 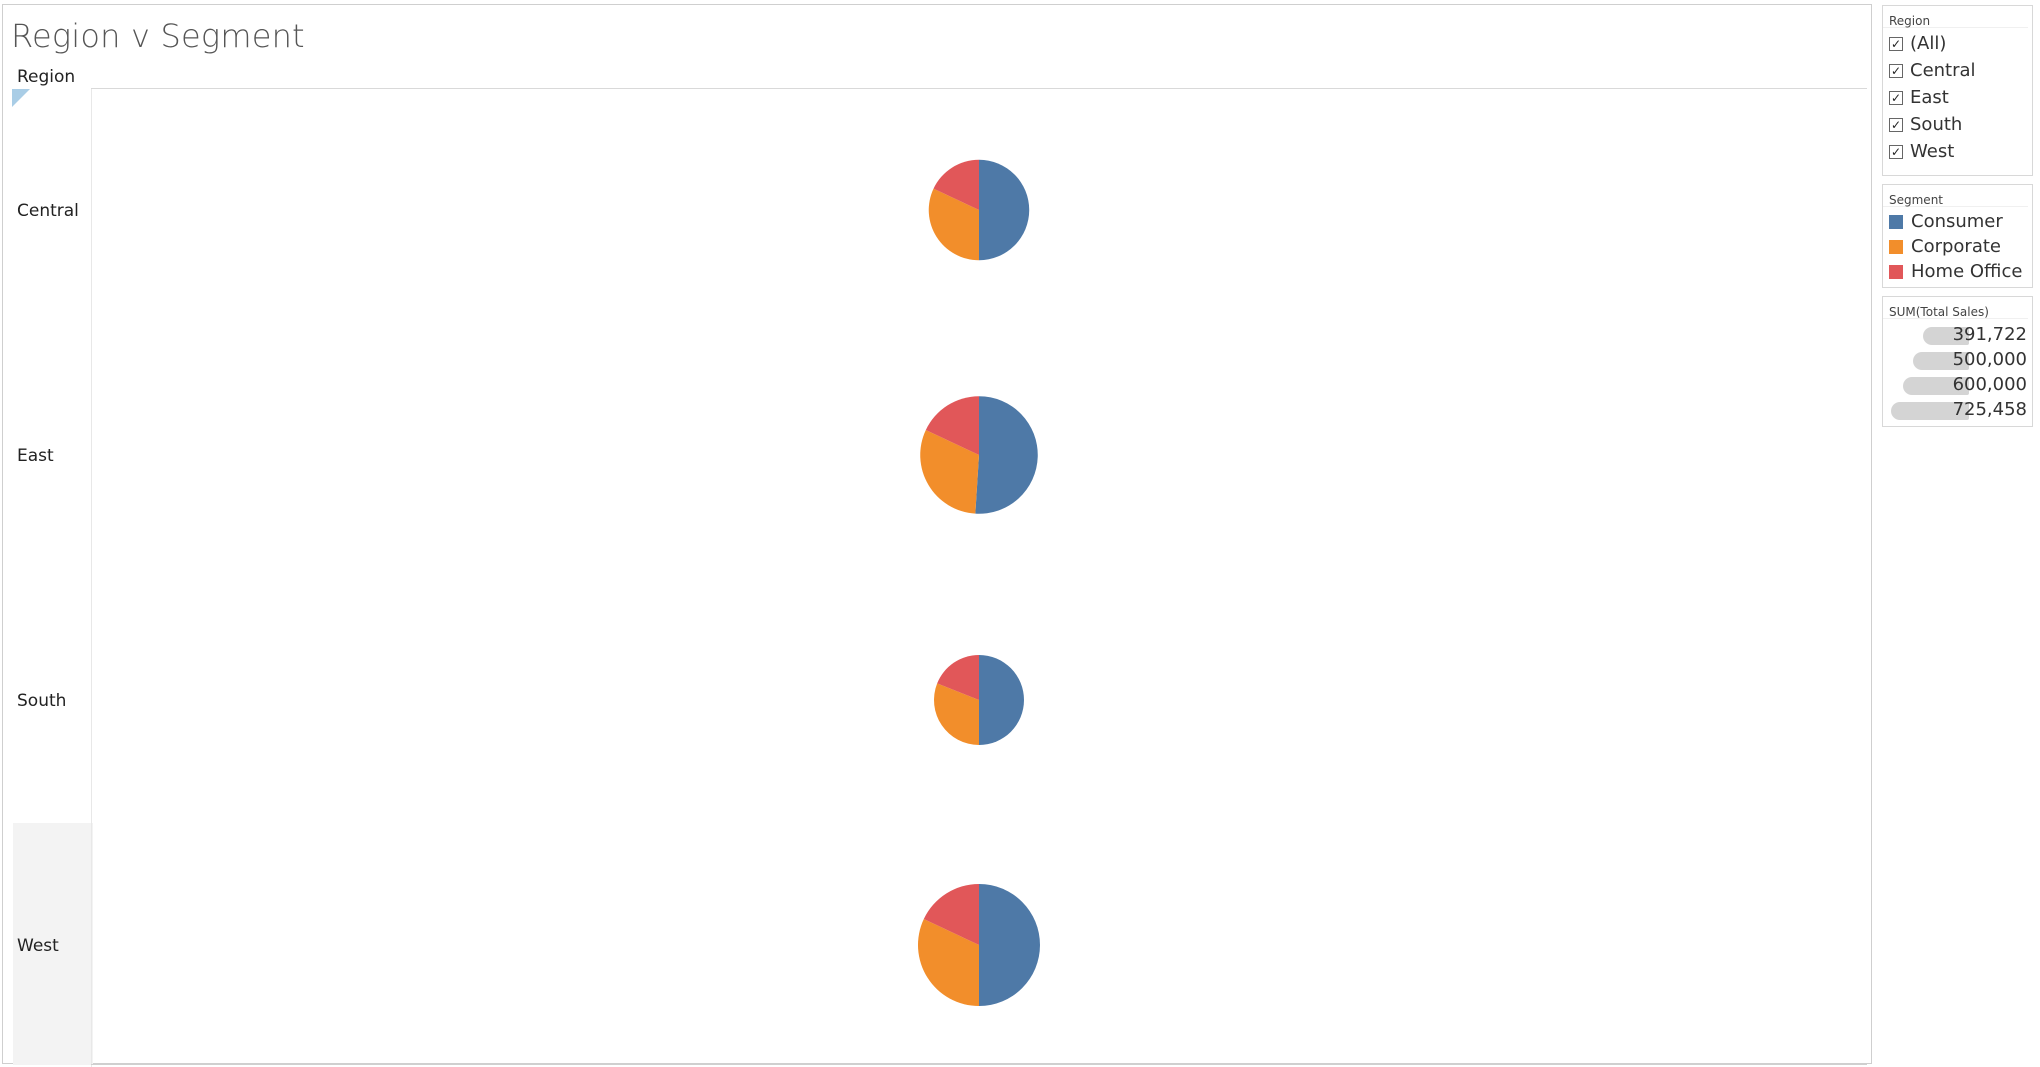 What do you see at coordinates (1929, 97) in the screenshot?
I see `filter-item-label: East` at bounding box center [1929, 97].